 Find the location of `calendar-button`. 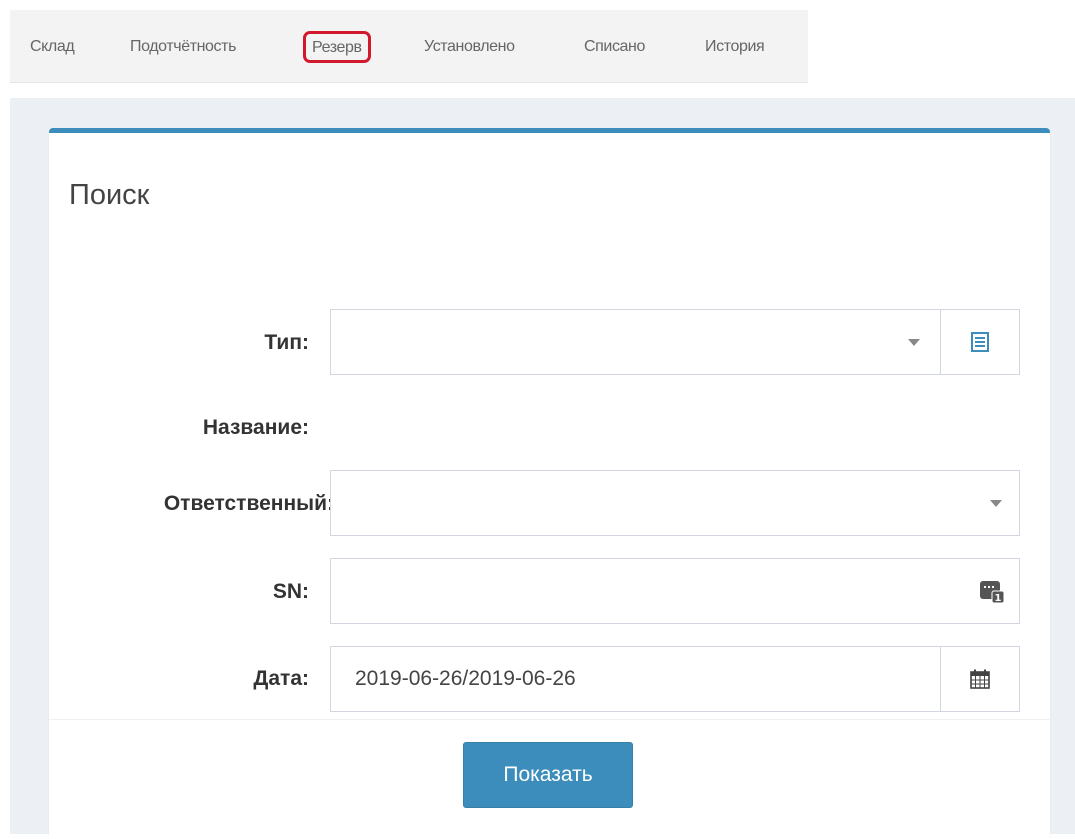

calendar-button is located at coordinates (979, 679).